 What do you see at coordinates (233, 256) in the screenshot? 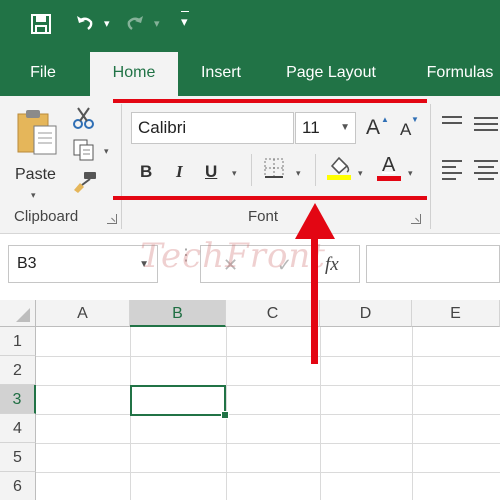
I see `watermark-text: TechFront` at bounding box center [233, 256].